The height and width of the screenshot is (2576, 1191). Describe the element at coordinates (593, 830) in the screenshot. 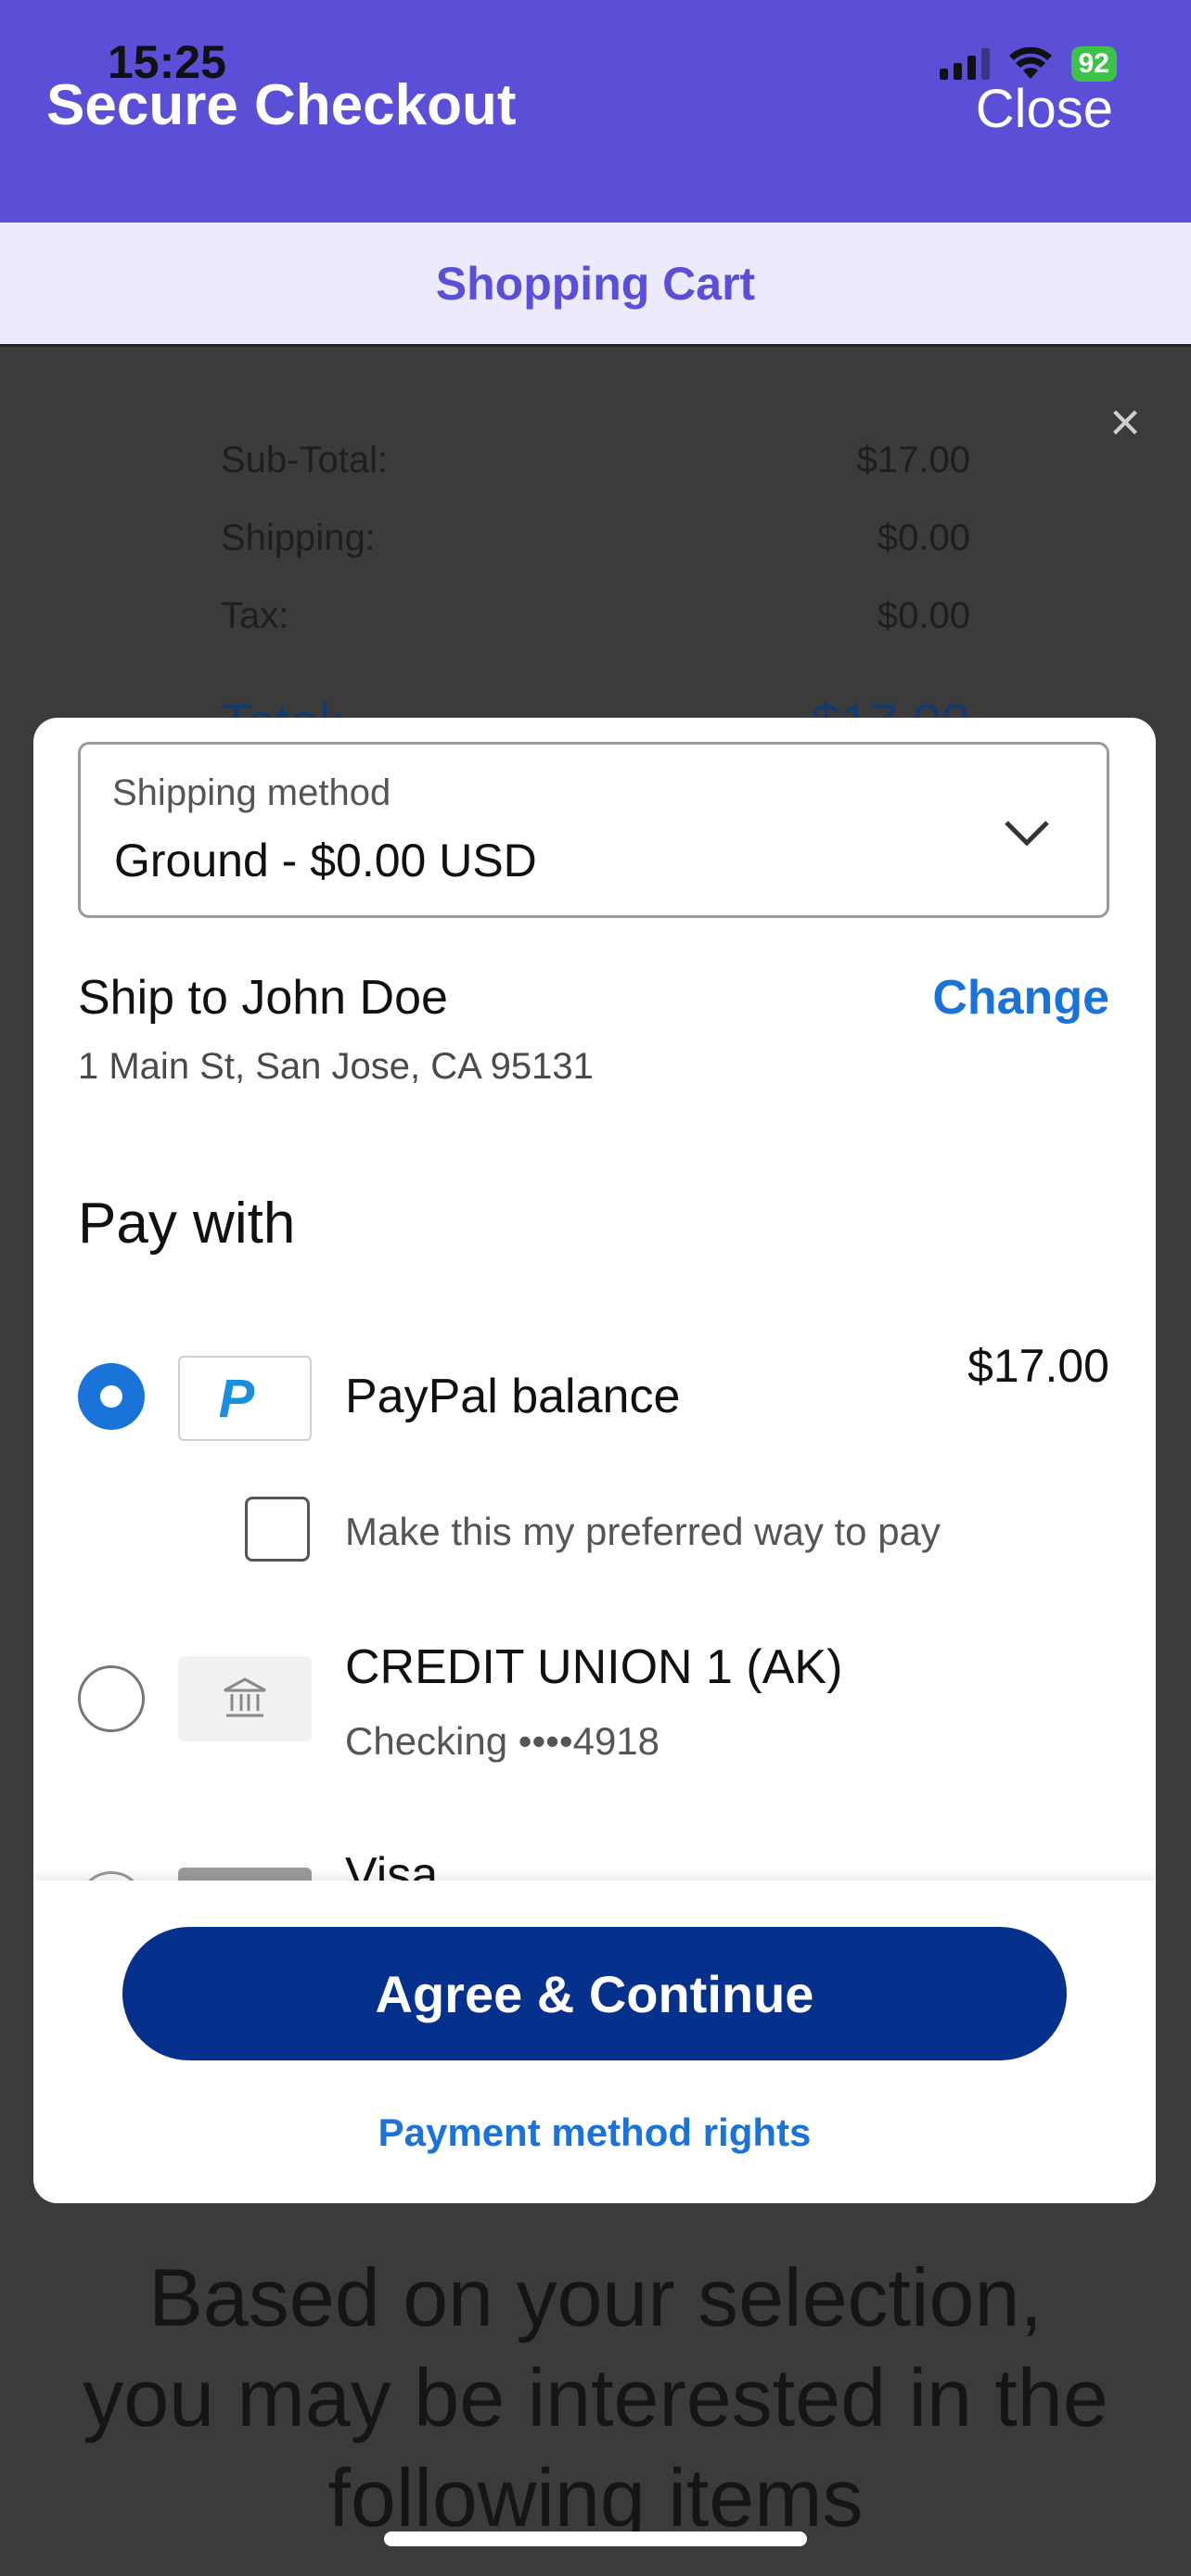

I see `shipping-method-select: Shipping method Ground - $0.00 USD` at that location.